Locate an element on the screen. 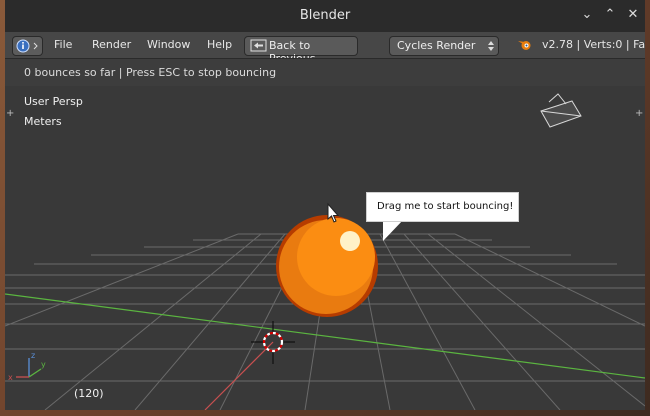  info-icon is located at coordinates (27, 46).